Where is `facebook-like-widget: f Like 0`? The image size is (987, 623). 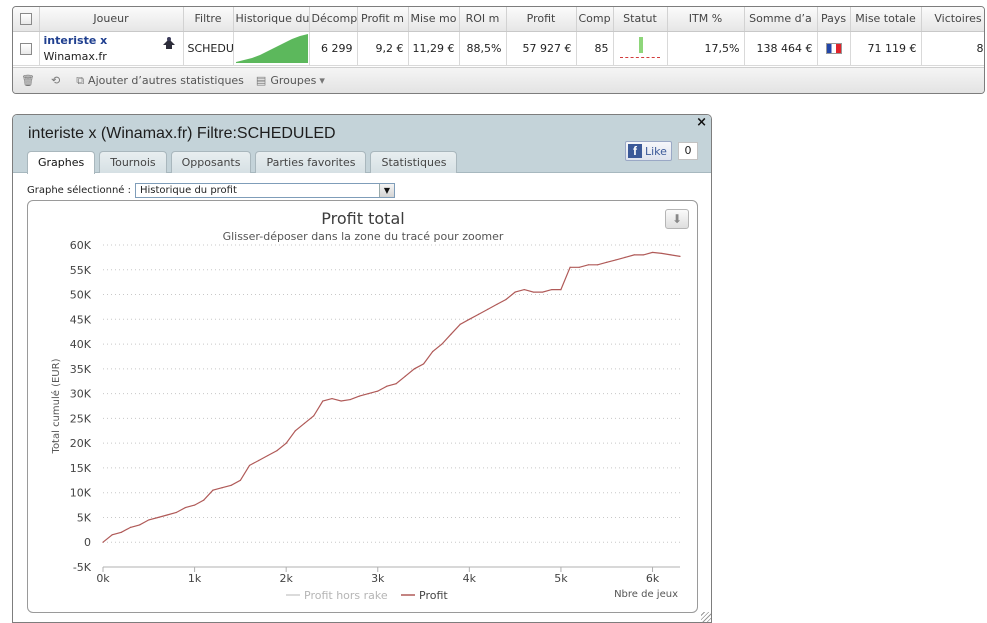
facebook-like-widget: f Like 0 is located at coordinates (661, 151).